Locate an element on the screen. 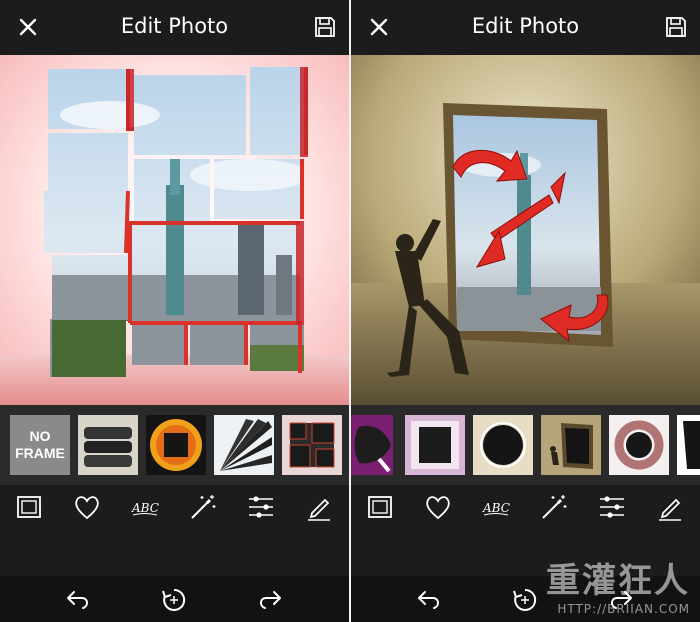  frame-strip is located at coordinates (525, 445).